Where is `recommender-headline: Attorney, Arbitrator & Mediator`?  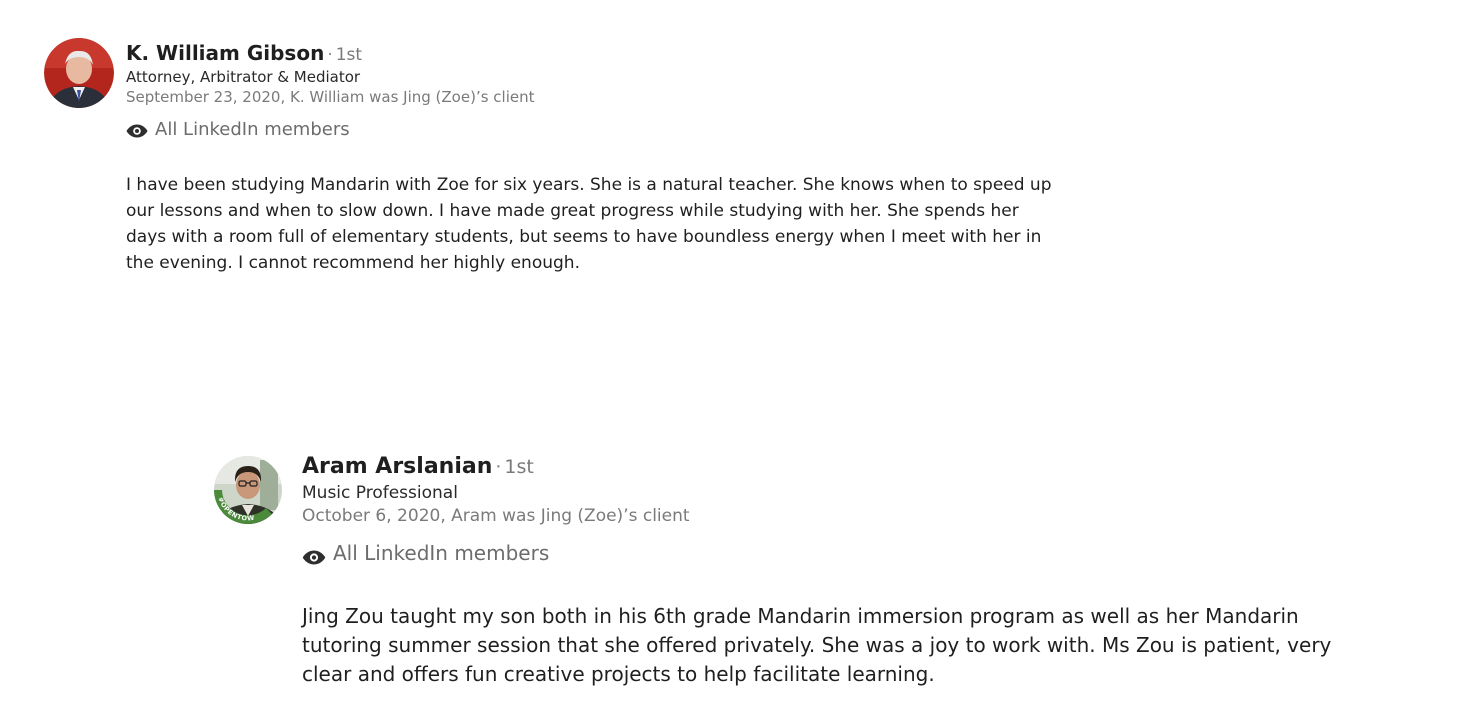
recommender-headline: Attorney, Arbitrator & Mediator is located at coordinates (243, 76).